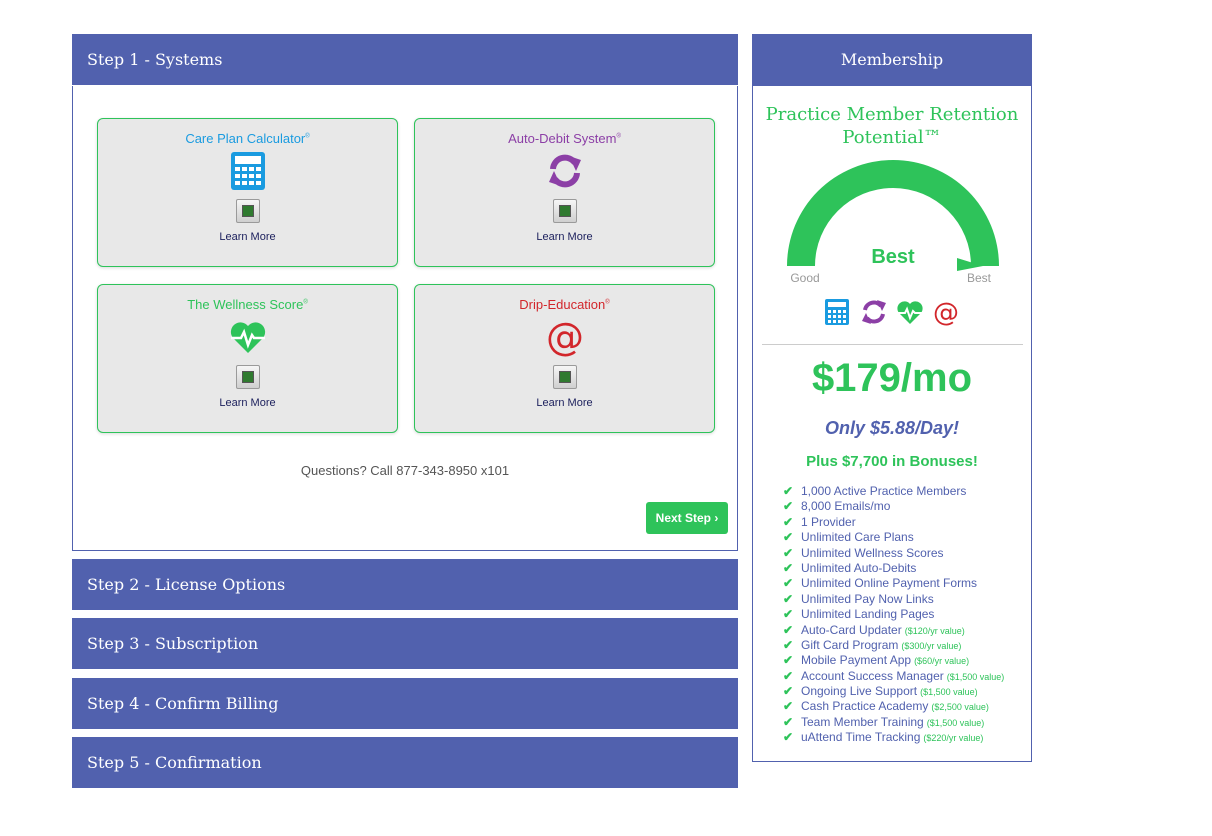 The image size is (1212, 836). Describe the element at coordinates (892, 461) in the screenshot. I see `bonus-text: Plus $7,700 in Bonuses!` at that location.